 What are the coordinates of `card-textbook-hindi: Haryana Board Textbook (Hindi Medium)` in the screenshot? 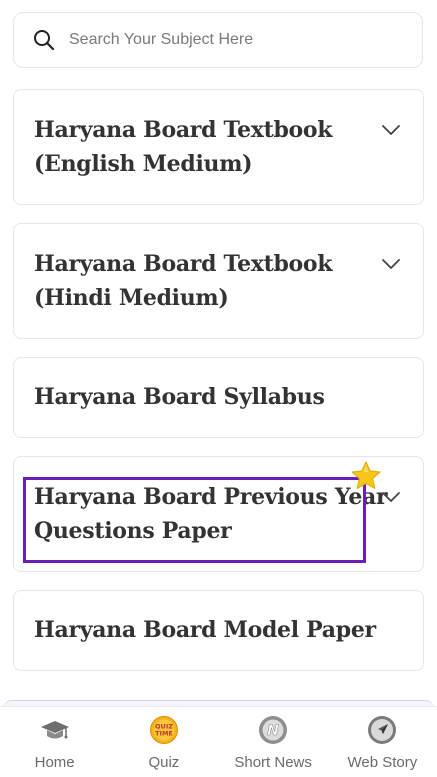 It's located at (218, 281).